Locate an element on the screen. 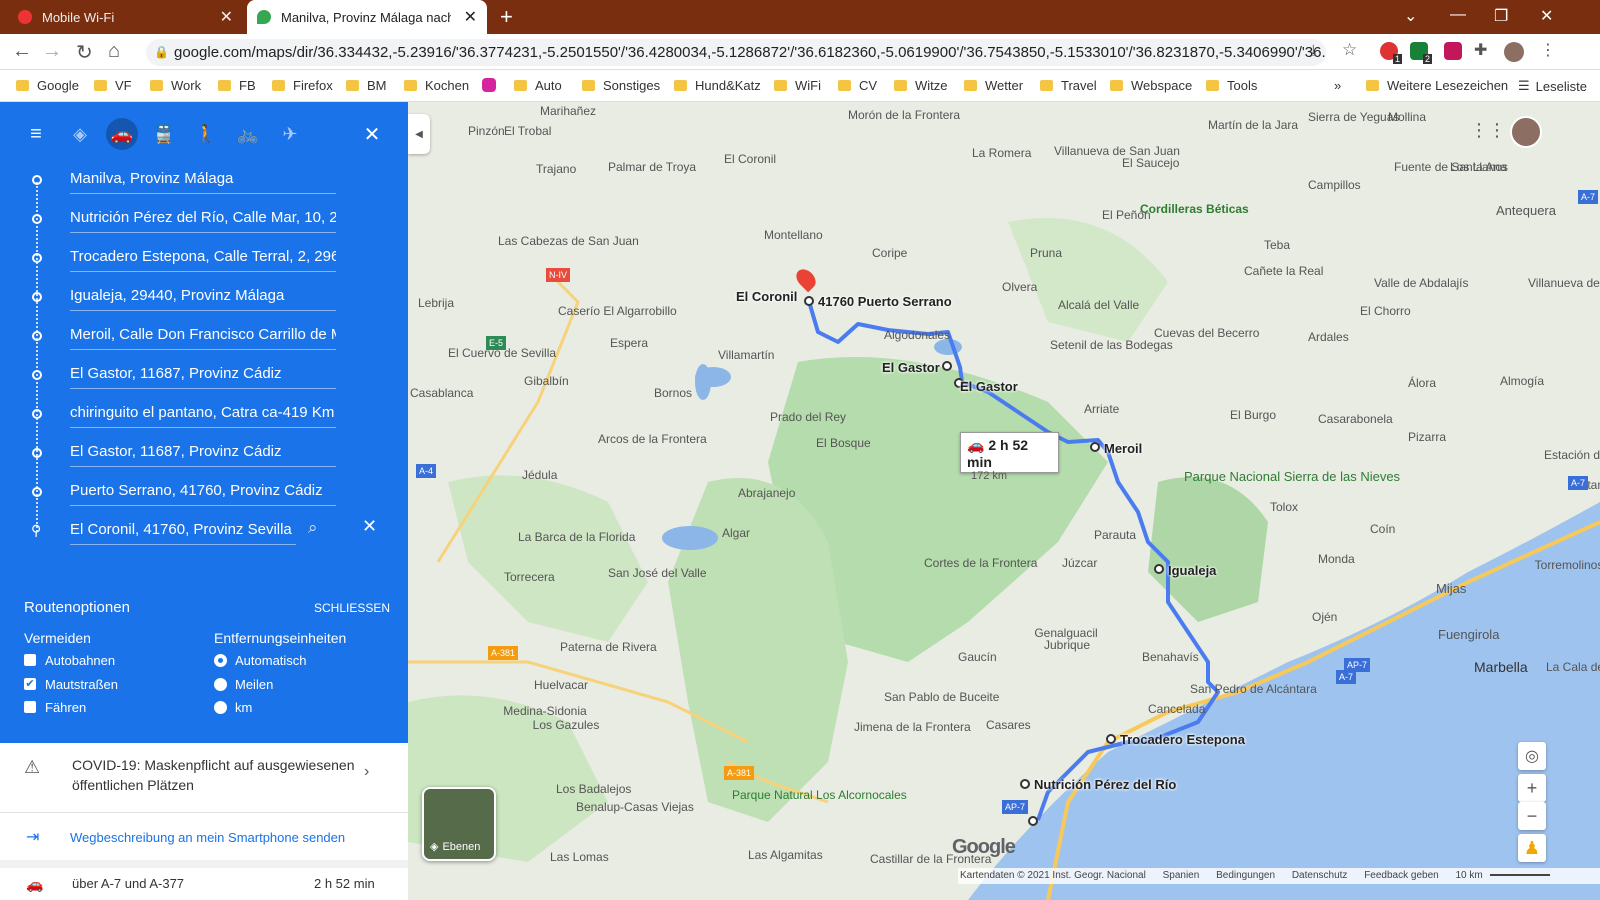  transit-mode-icon: 🚆 is located at coordinates (164, 134).